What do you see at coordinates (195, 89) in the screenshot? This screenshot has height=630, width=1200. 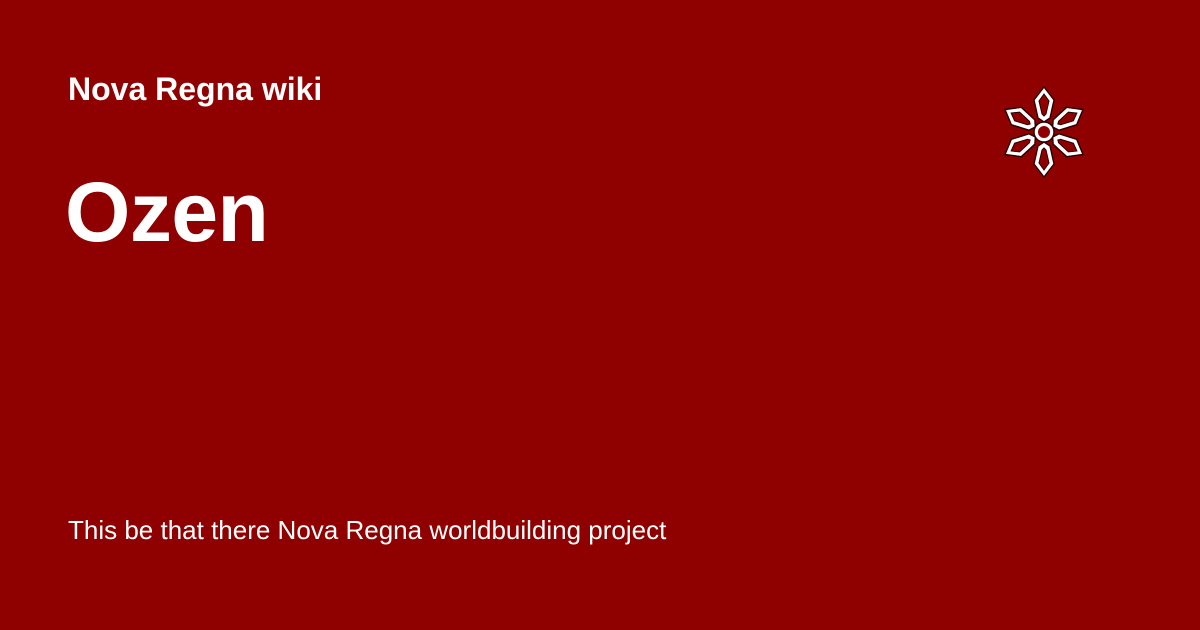 I see `site-name: Nova Regna wiki` at bounding box center [195, 89].